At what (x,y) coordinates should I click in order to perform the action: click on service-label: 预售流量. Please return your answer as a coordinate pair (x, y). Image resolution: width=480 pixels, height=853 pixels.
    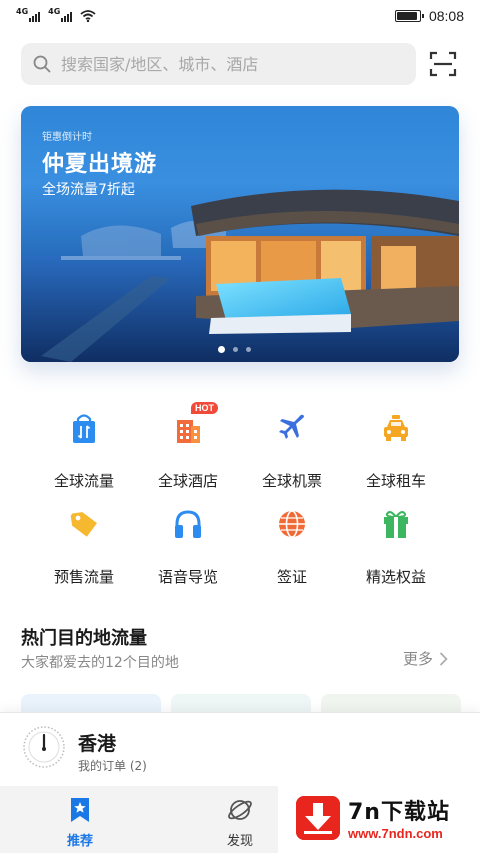
    Looking at the image, I should click on (83, 577).